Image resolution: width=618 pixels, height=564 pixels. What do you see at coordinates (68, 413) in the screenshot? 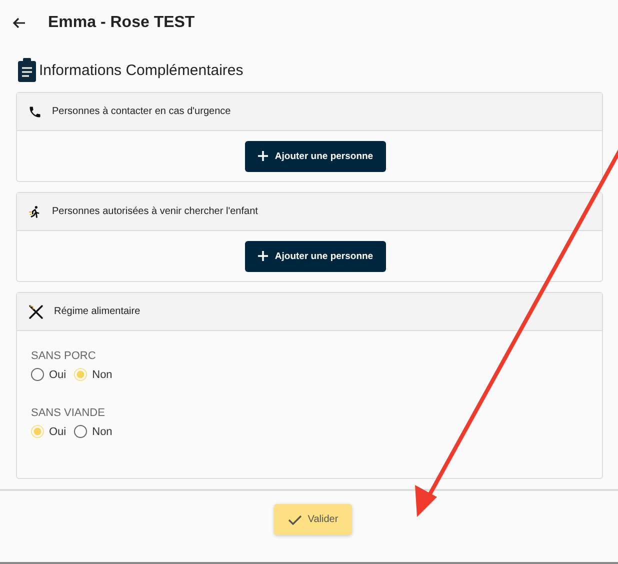
I see `question-label: SANS VIANDE` at bounding box center [68, 413].